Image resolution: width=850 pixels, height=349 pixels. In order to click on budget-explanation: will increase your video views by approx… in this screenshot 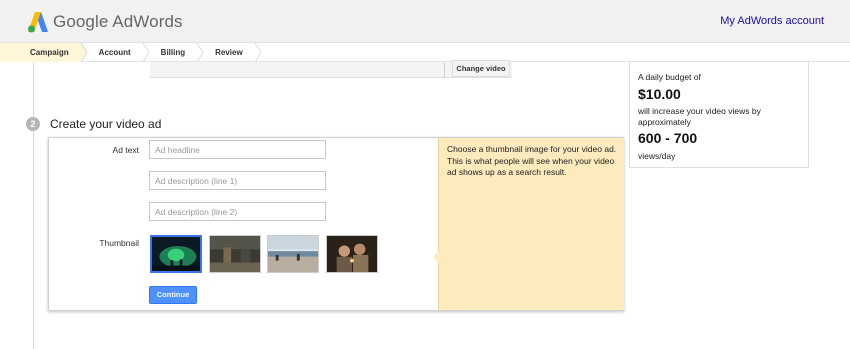, I will do `click(699, 116)`.